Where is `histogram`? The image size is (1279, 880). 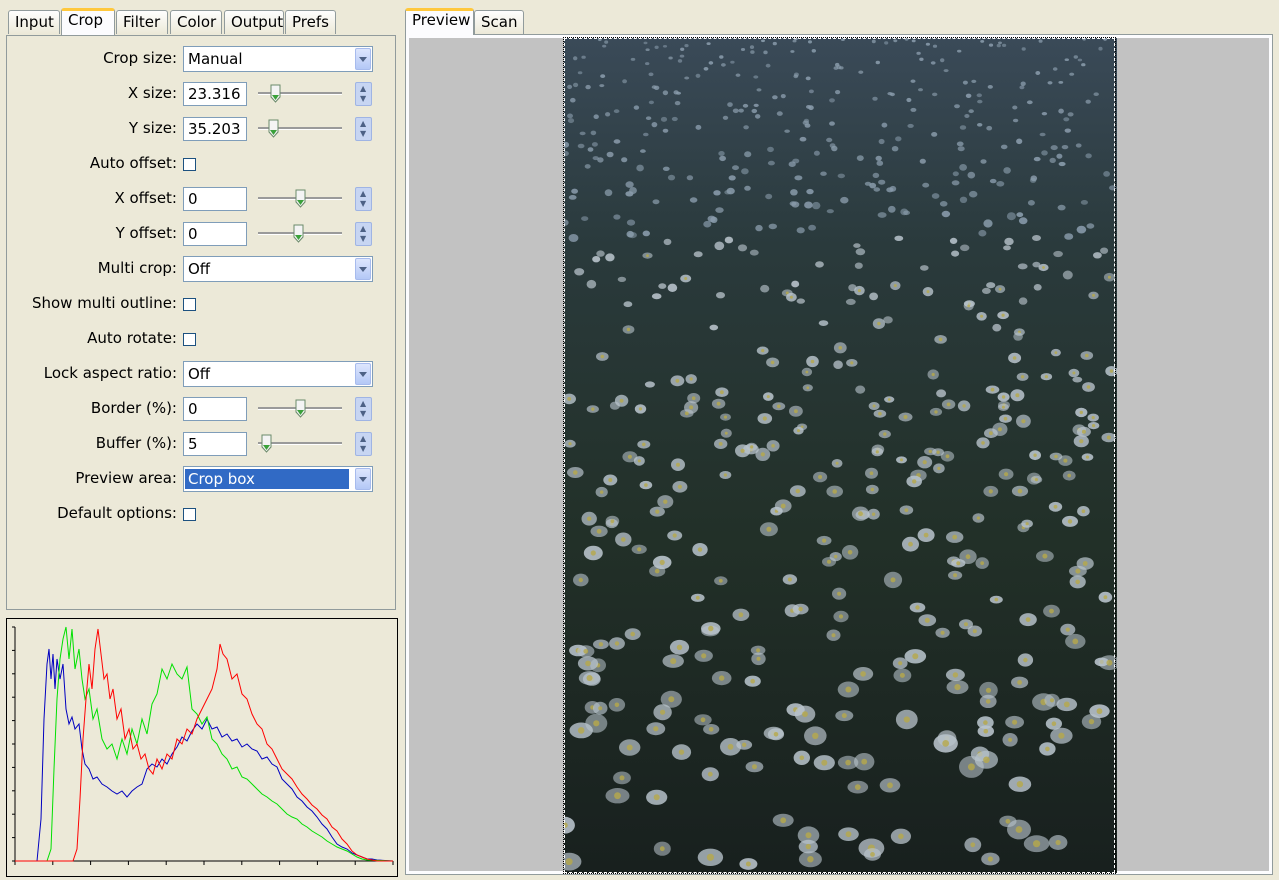 histogram is located at coordinates (202, 747).